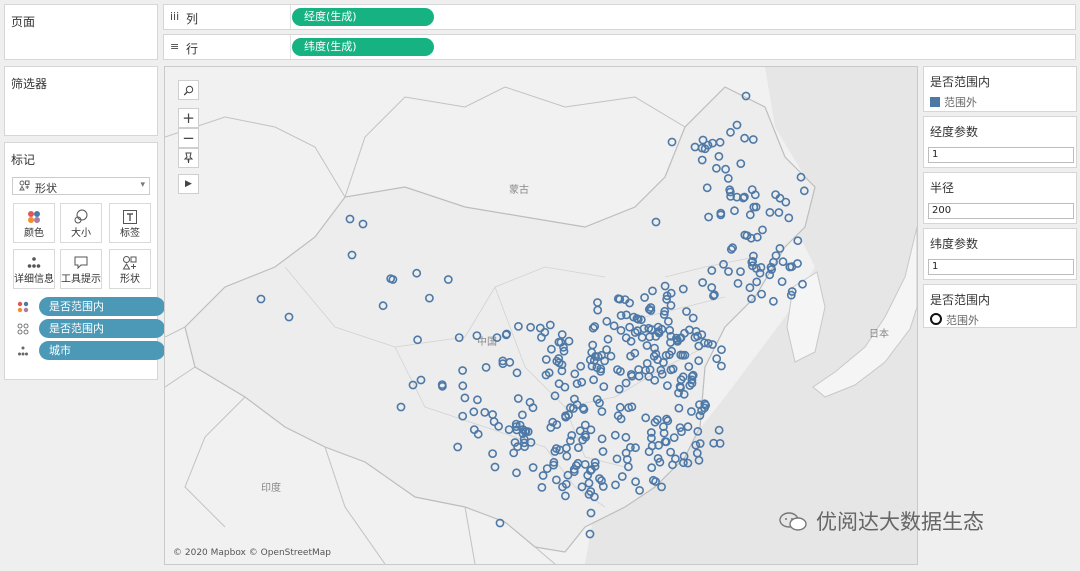  Describe the element at coordinates (81, 186) in the screenshot. I see `mark-type-dropdown: 形状 ▾` at that location.